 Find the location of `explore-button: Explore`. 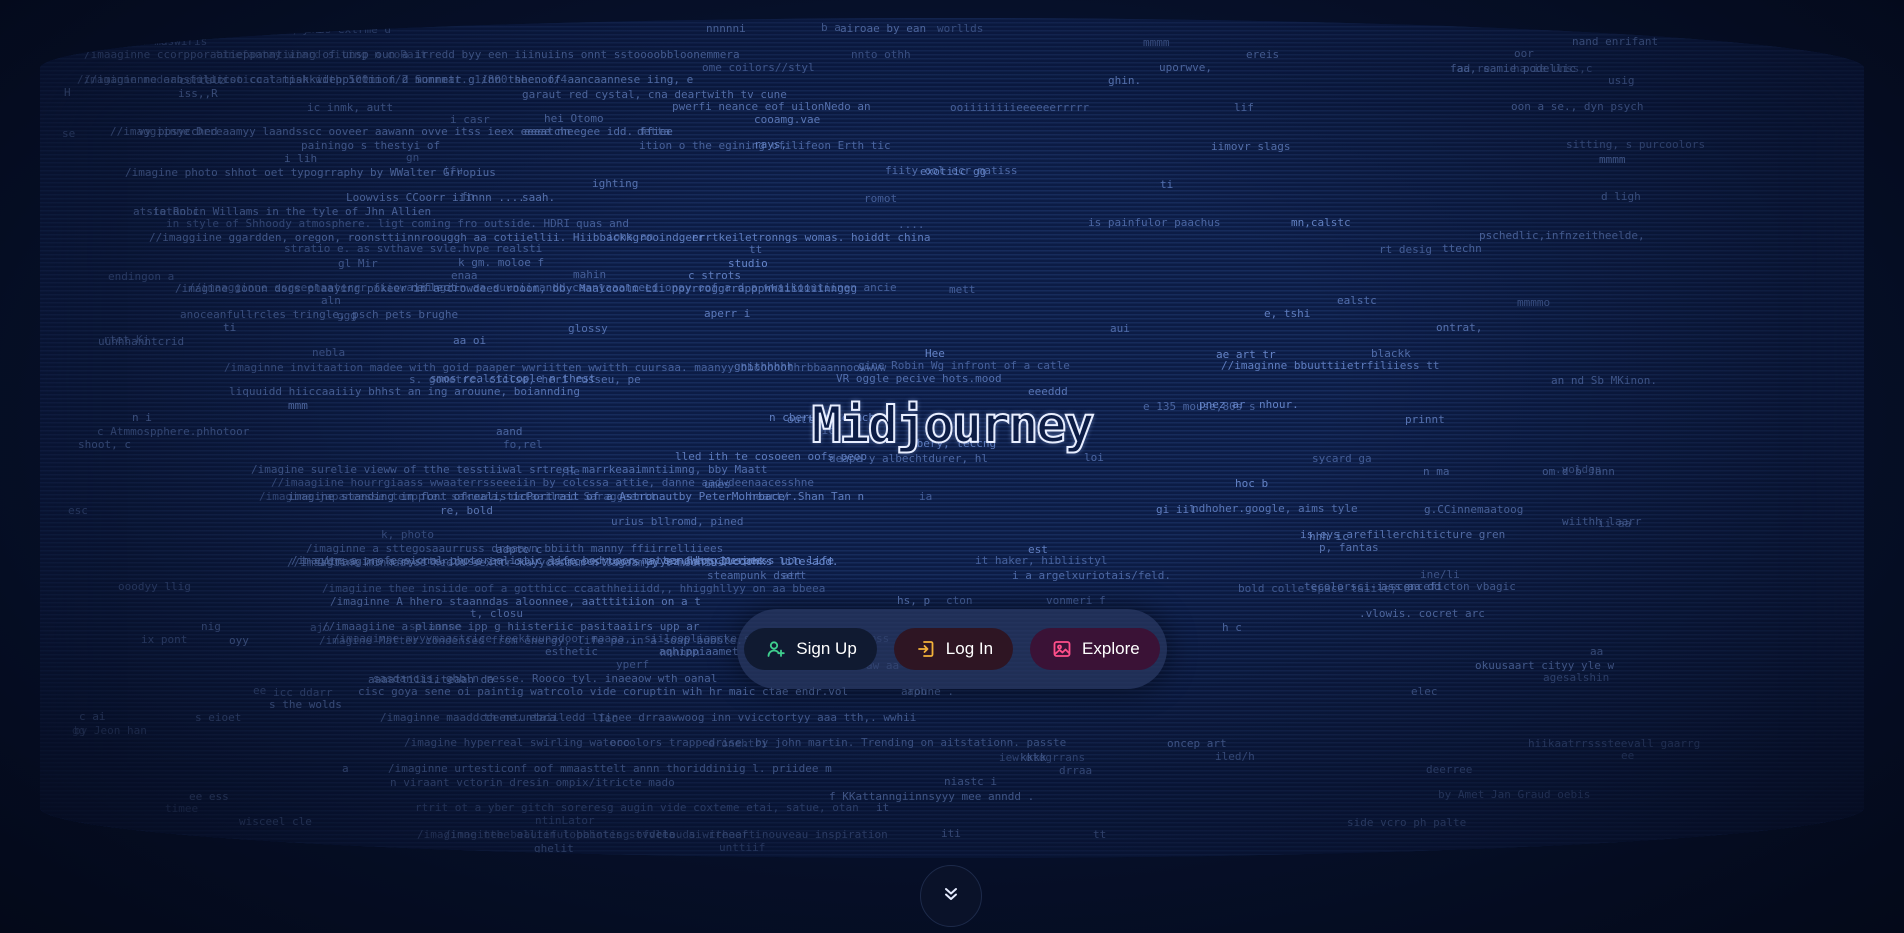

explore-button: Explore is located at coordinates (1095, 649).